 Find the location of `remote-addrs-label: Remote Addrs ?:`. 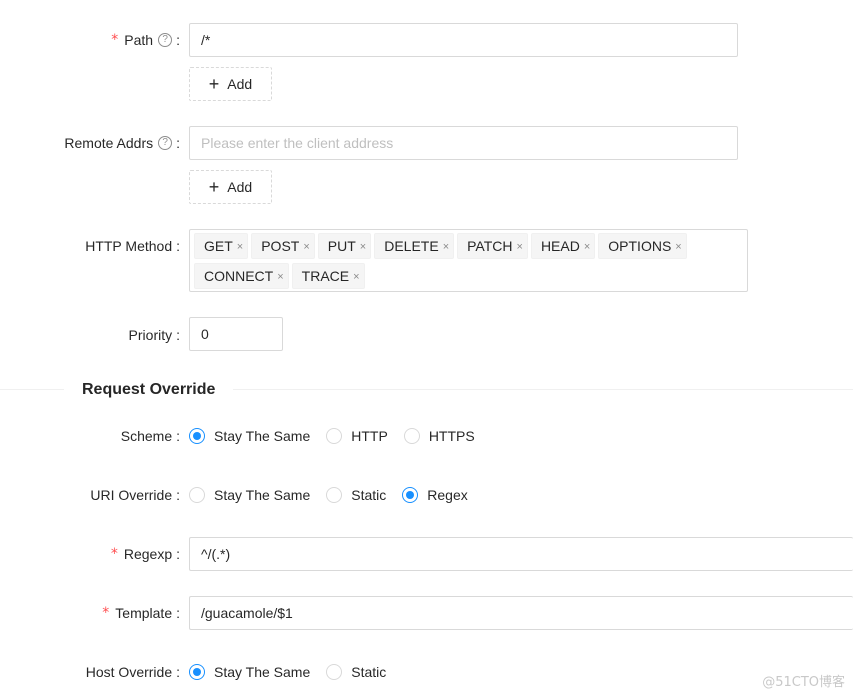

remote-addrs-label: Remote Addrs ?: is located at coordinates (122, 143).